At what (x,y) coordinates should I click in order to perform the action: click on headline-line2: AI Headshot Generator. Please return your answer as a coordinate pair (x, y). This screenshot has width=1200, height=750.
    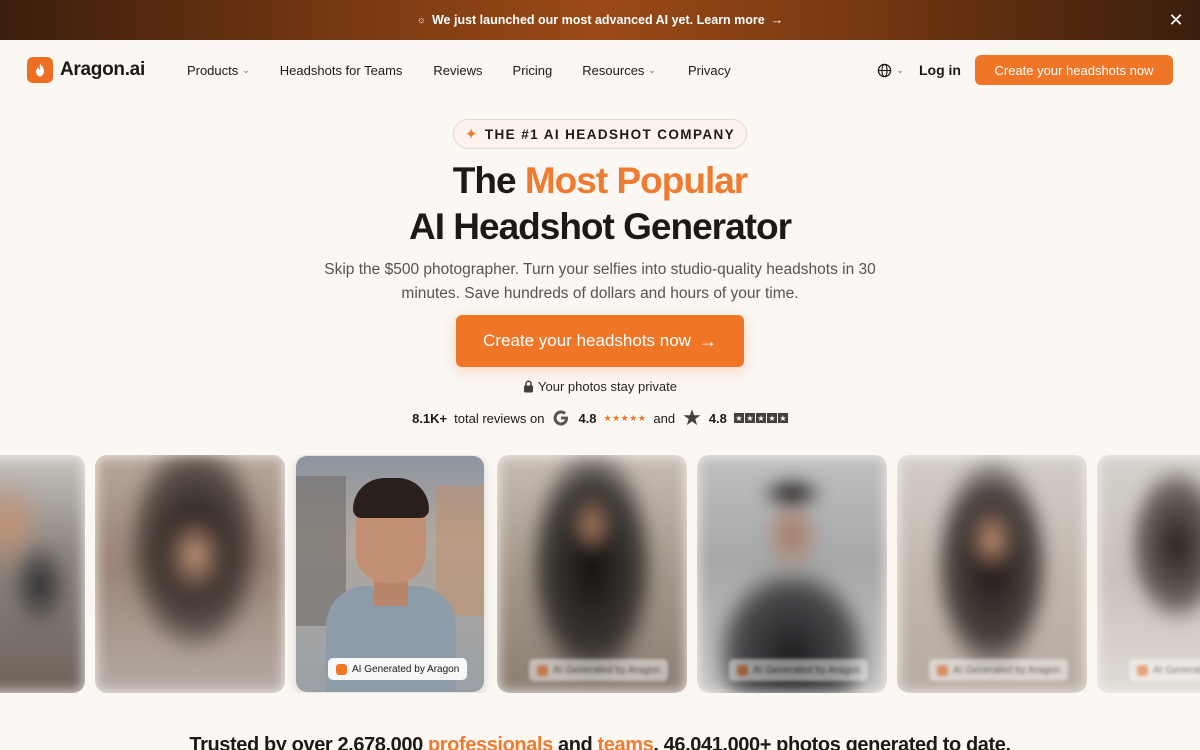
    Looking at the image, I should click on (600, 226).